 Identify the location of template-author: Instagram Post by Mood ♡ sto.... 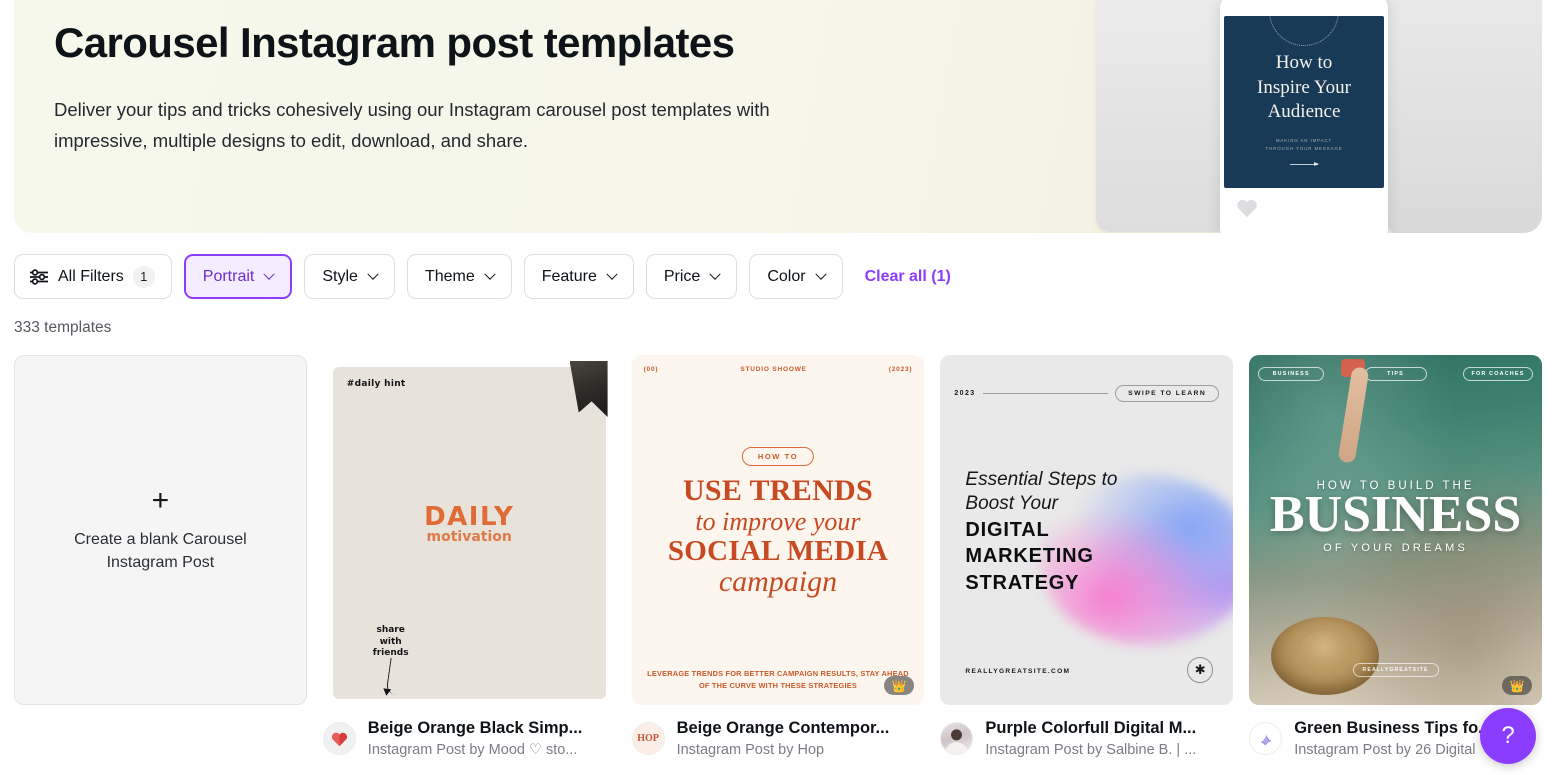
(475, 750).